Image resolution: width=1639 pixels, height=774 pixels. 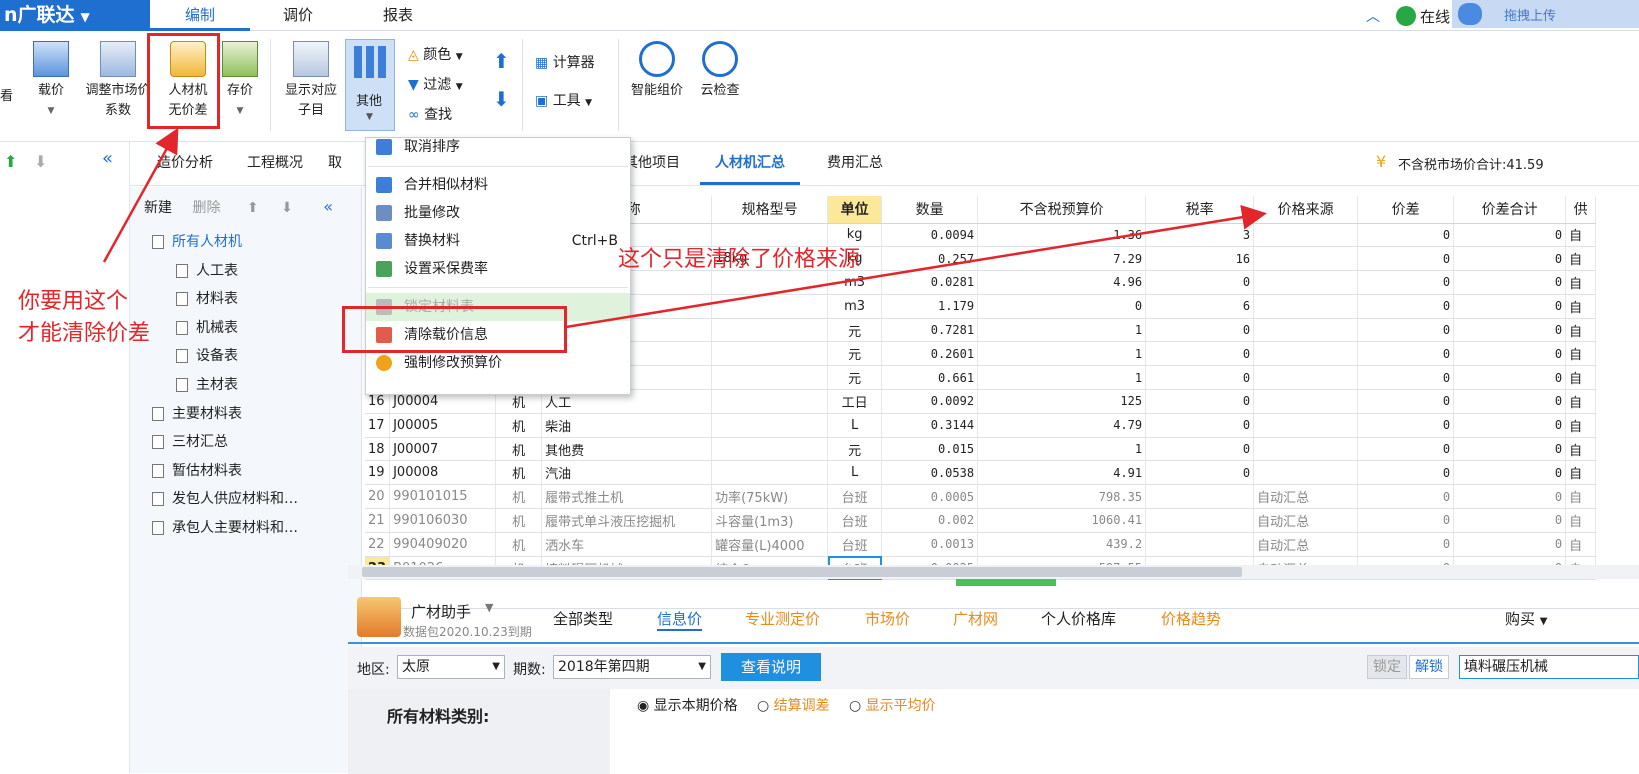 I want to click on annotation-middle: 这个只是清除了价格来源, so click(x=739, y=259).